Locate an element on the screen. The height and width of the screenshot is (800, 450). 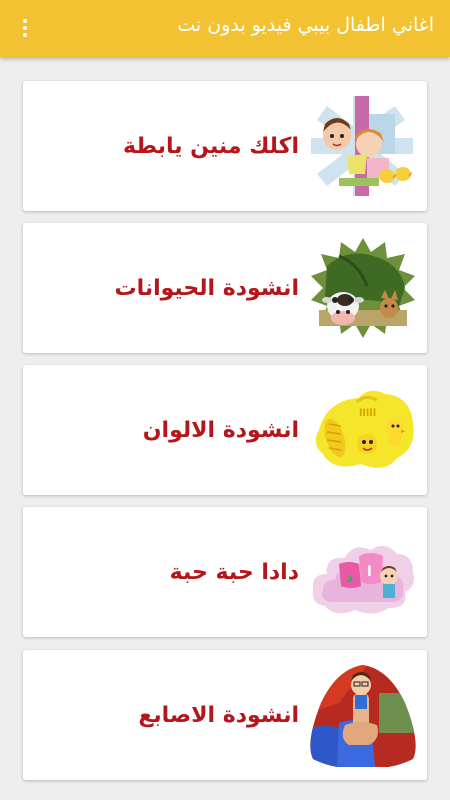
song-card-1: اكلك منين يابطة is located at coordinates (225, 146).